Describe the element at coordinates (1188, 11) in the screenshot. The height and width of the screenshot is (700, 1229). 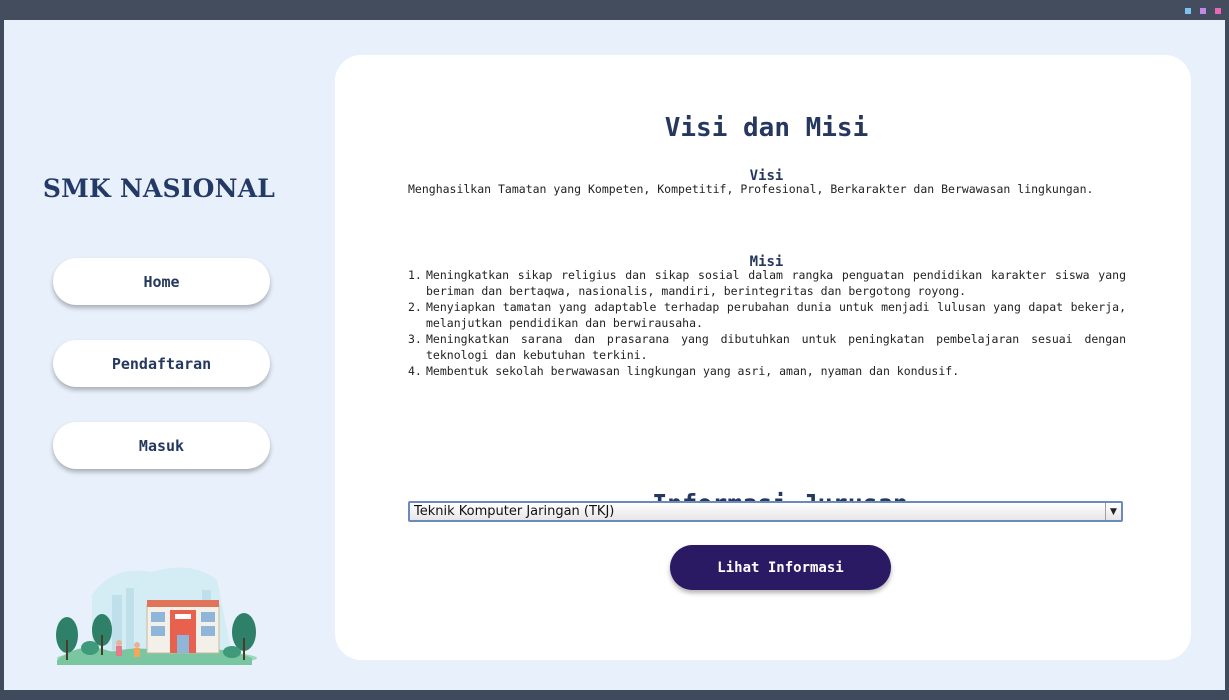
I see `minimize-dot-icon` at that location.